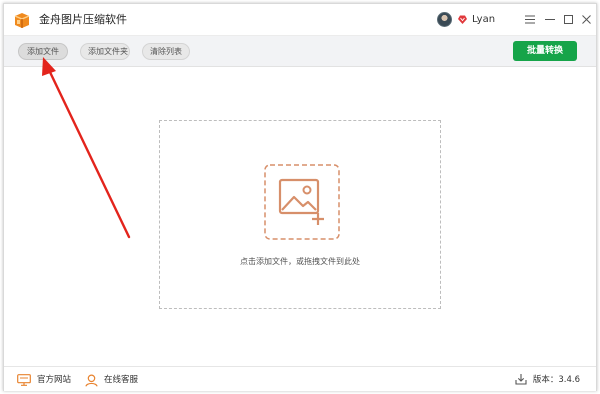  What do you see at coordinates (43, 51) in the screenshot?
I see `add-file-button: 添加文件` at bounding box center [43, 51].